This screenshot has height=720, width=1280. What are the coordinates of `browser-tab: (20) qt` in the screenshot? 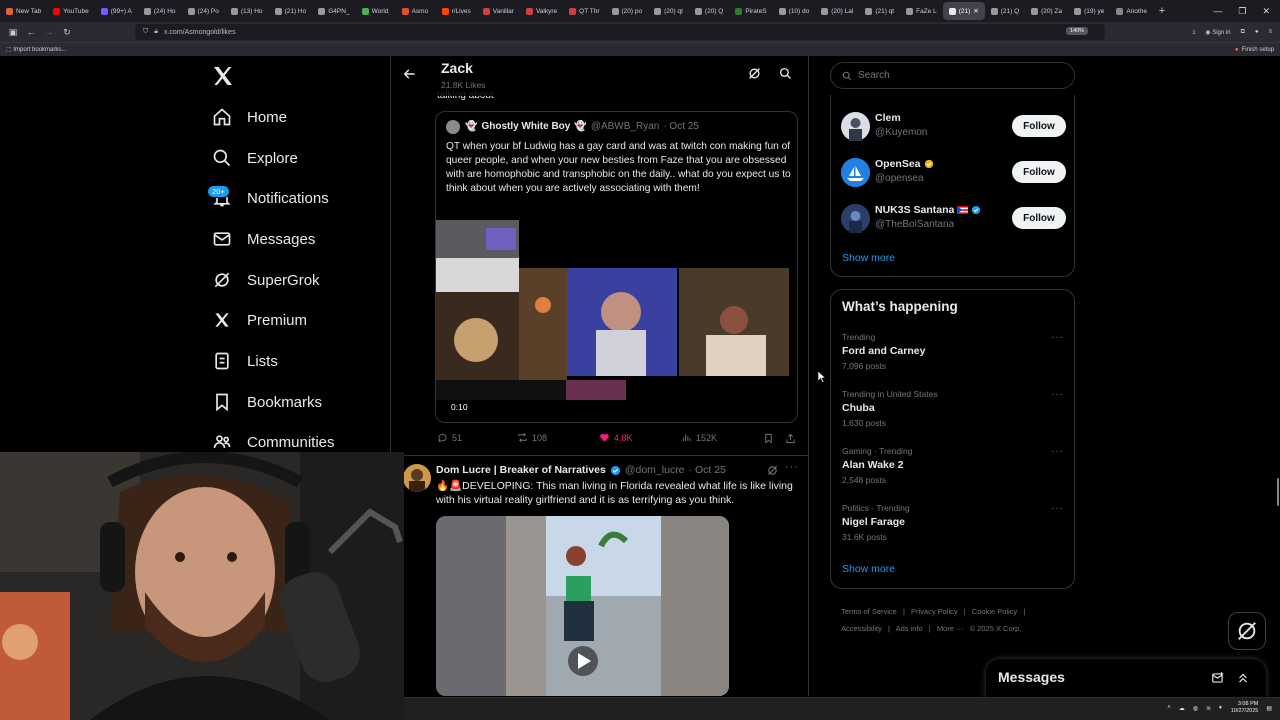 It's located at (668, 11).